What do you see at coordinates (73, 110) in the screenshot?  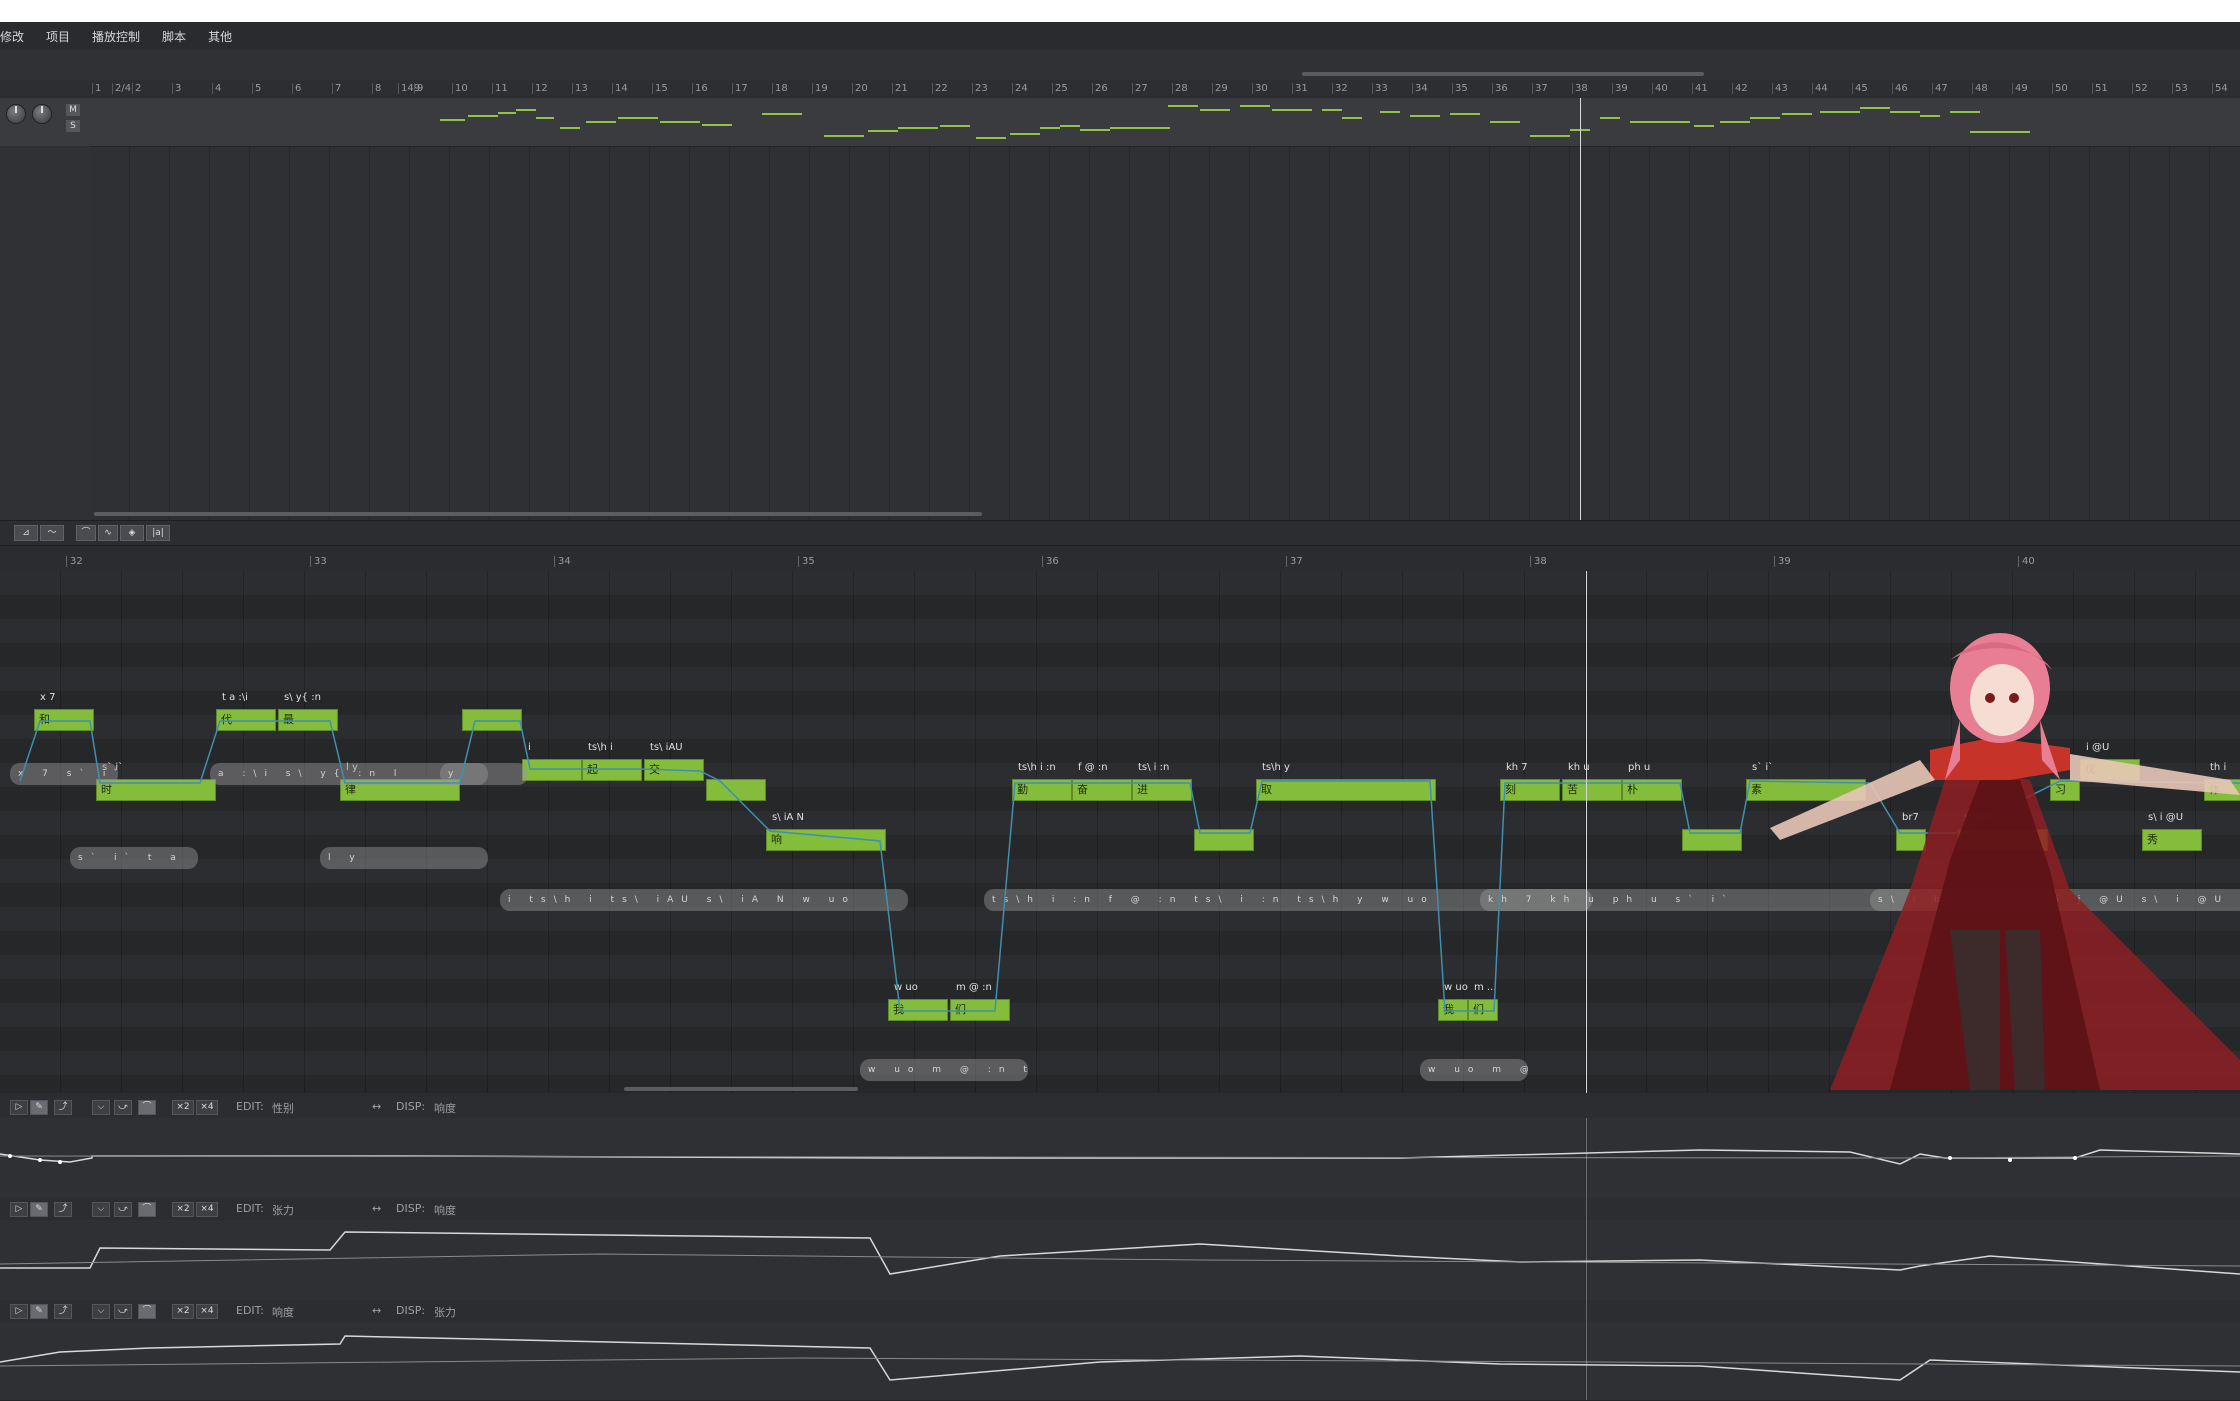 I see `mute-button: M` at bounding box center [73, 110].